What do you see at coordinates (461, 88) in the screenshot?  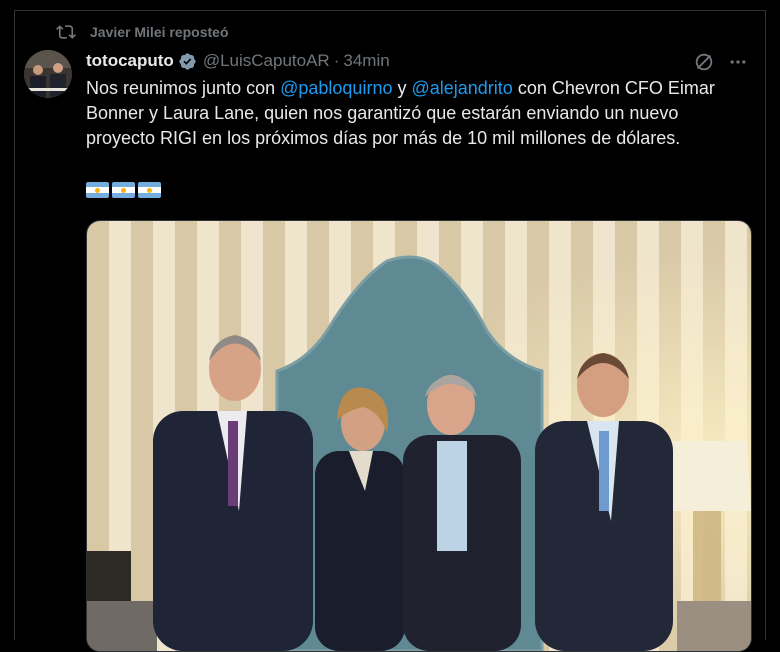 I see `mention-link: @alejandrito` at bounding box center [461, 88].